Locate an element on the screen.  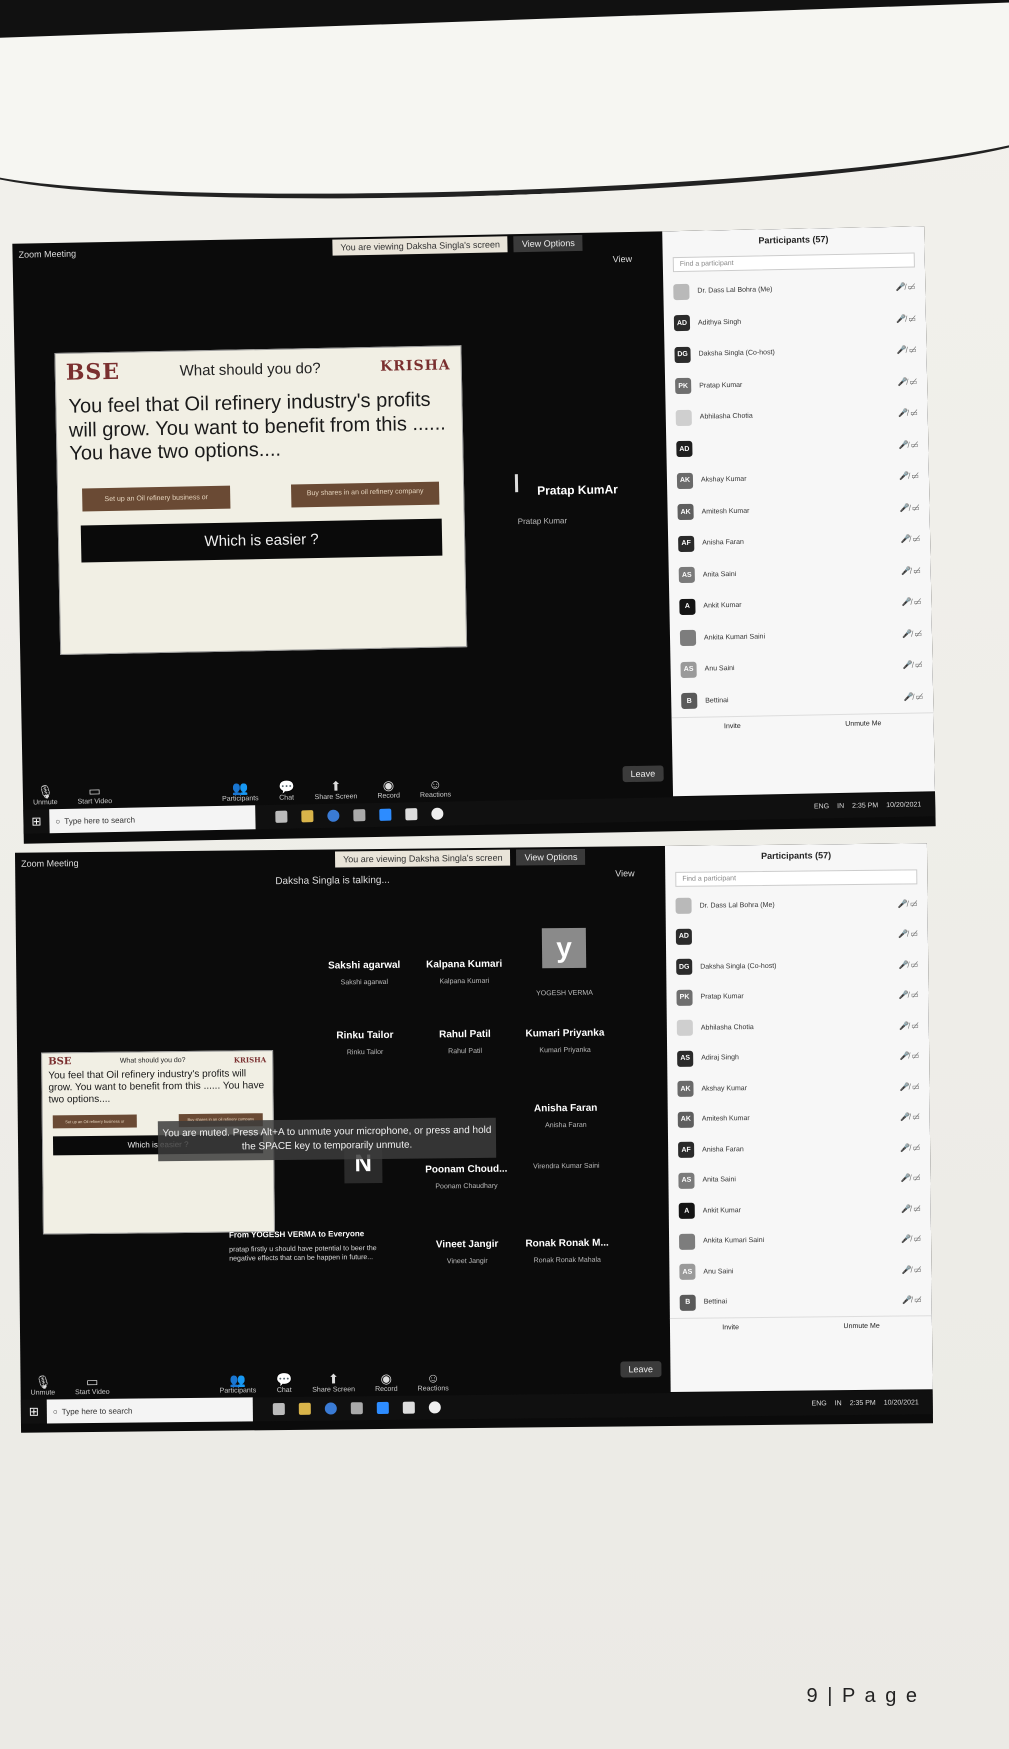
participant-name: Amitesh Kumar is located at coordinates (725, 1119).